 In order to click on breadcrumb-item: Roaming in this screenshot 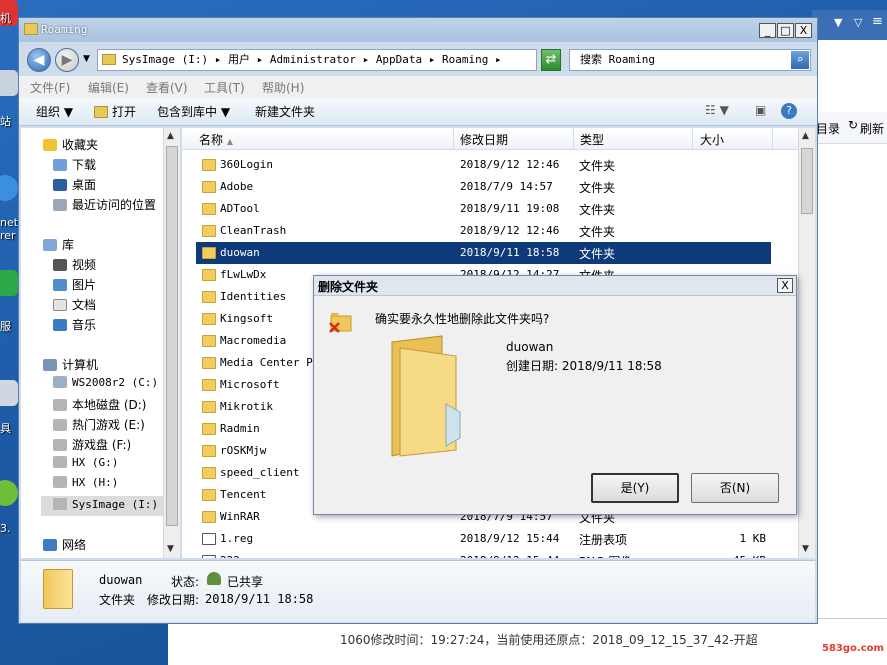, I will do `click(465, 59)`.